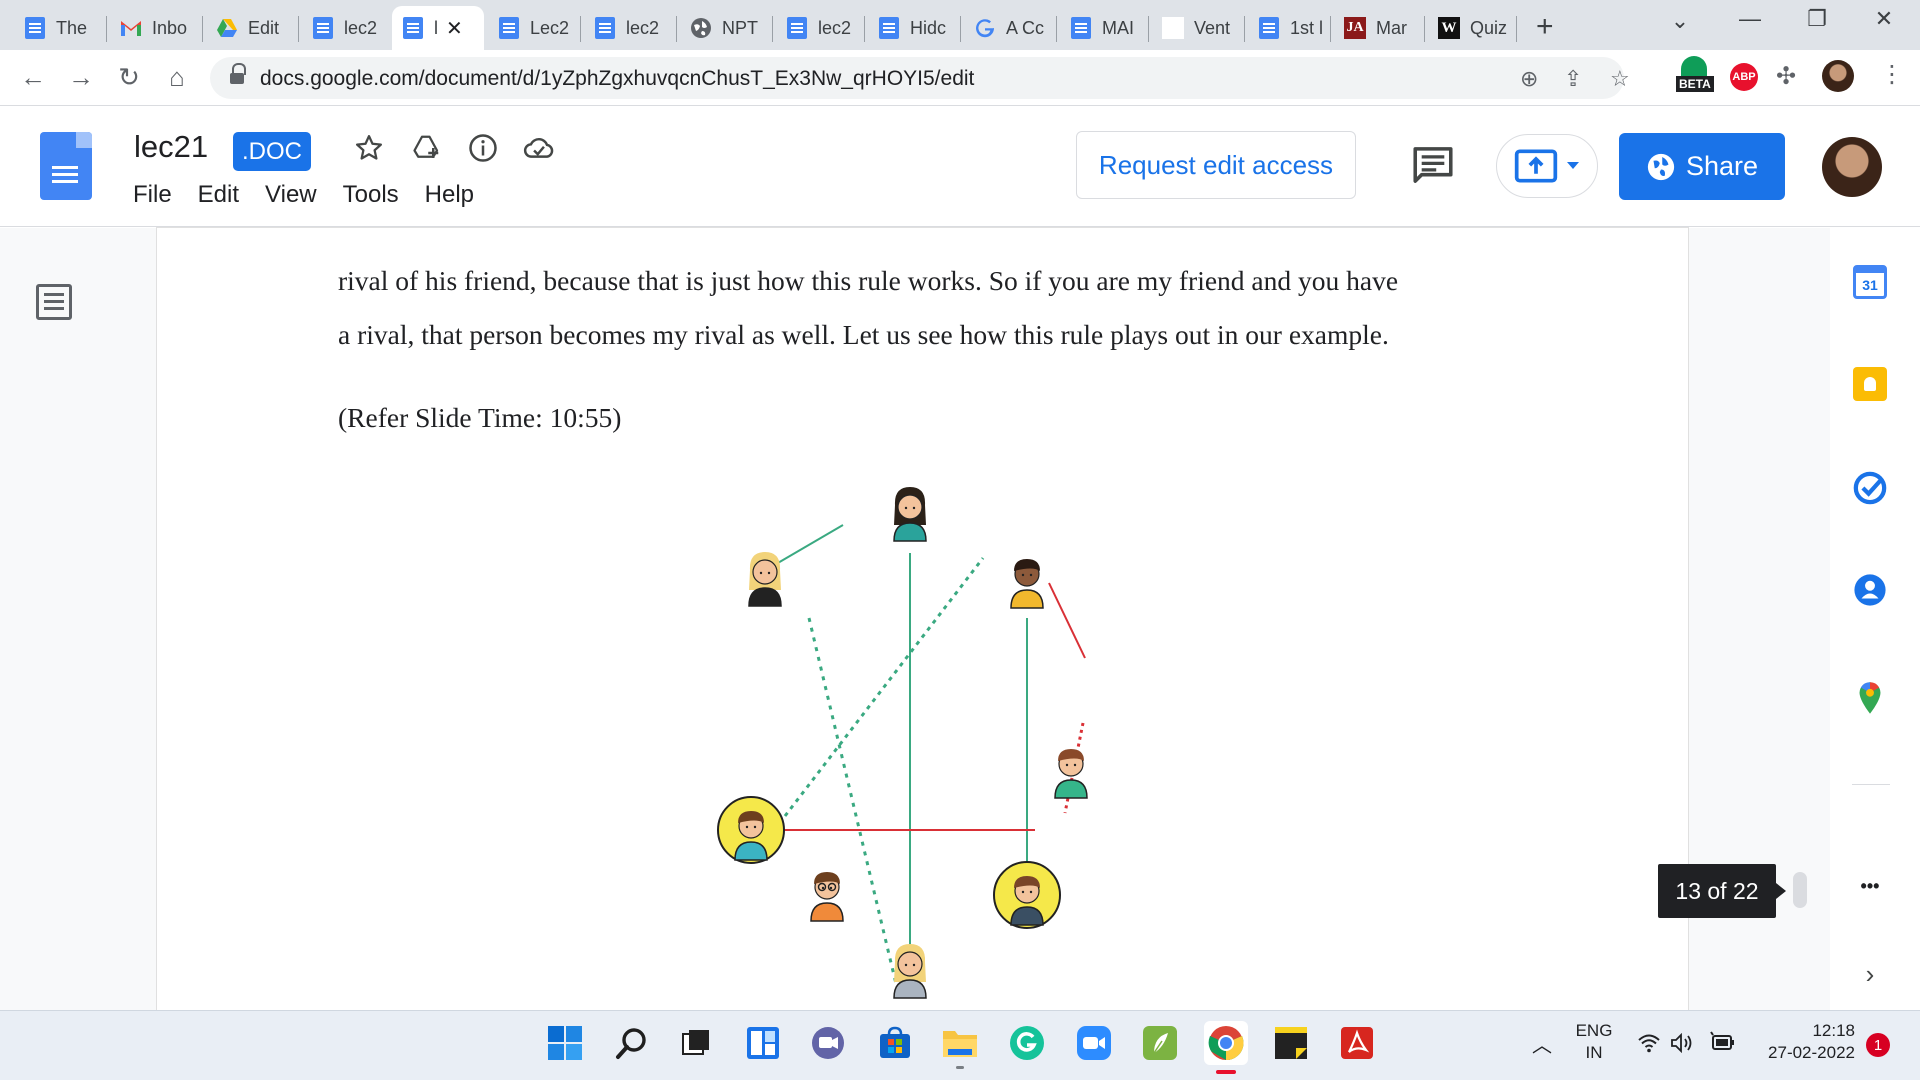 This screenshot has height=1080, width=1920. I want to click on lock-icon, so click(238, 74).